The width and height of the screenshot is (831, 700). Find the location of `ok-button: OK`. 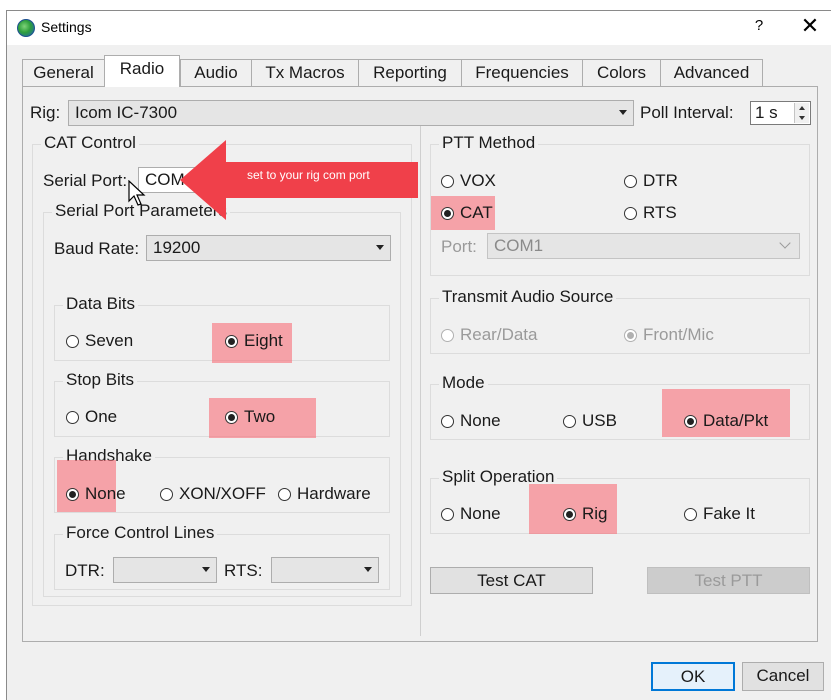

ok-button: OK is located at coordinates (693, 676).